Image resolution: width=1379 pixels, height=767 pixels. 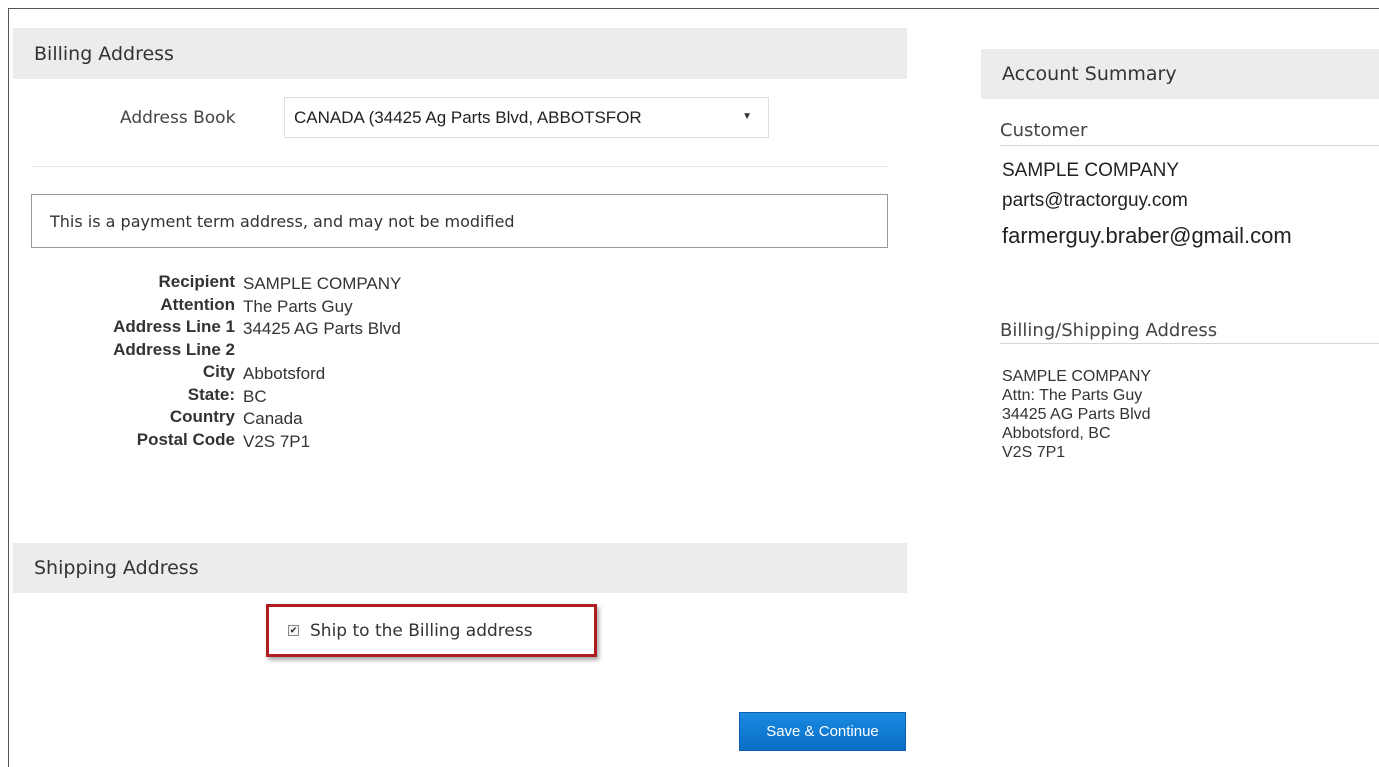 I want to click on address-summary-line: SAMPLE COMPANY, so click(x=1077, y=376).